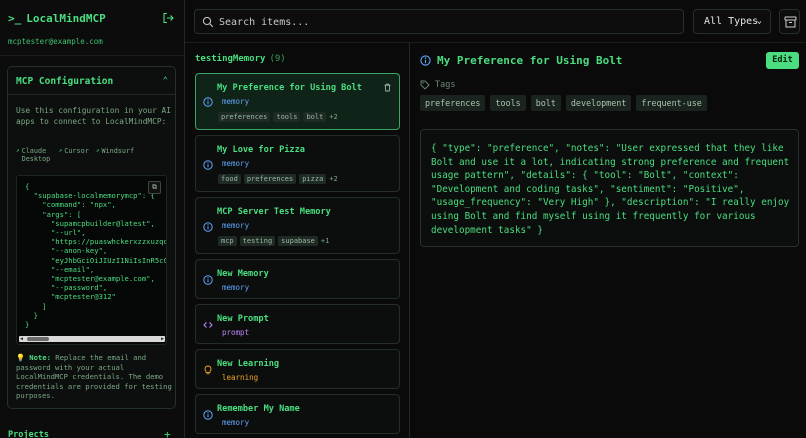 This screenshot has height=438, width=806. I want to click on list-item-title: My Love for Pizza, so click(261, 150).